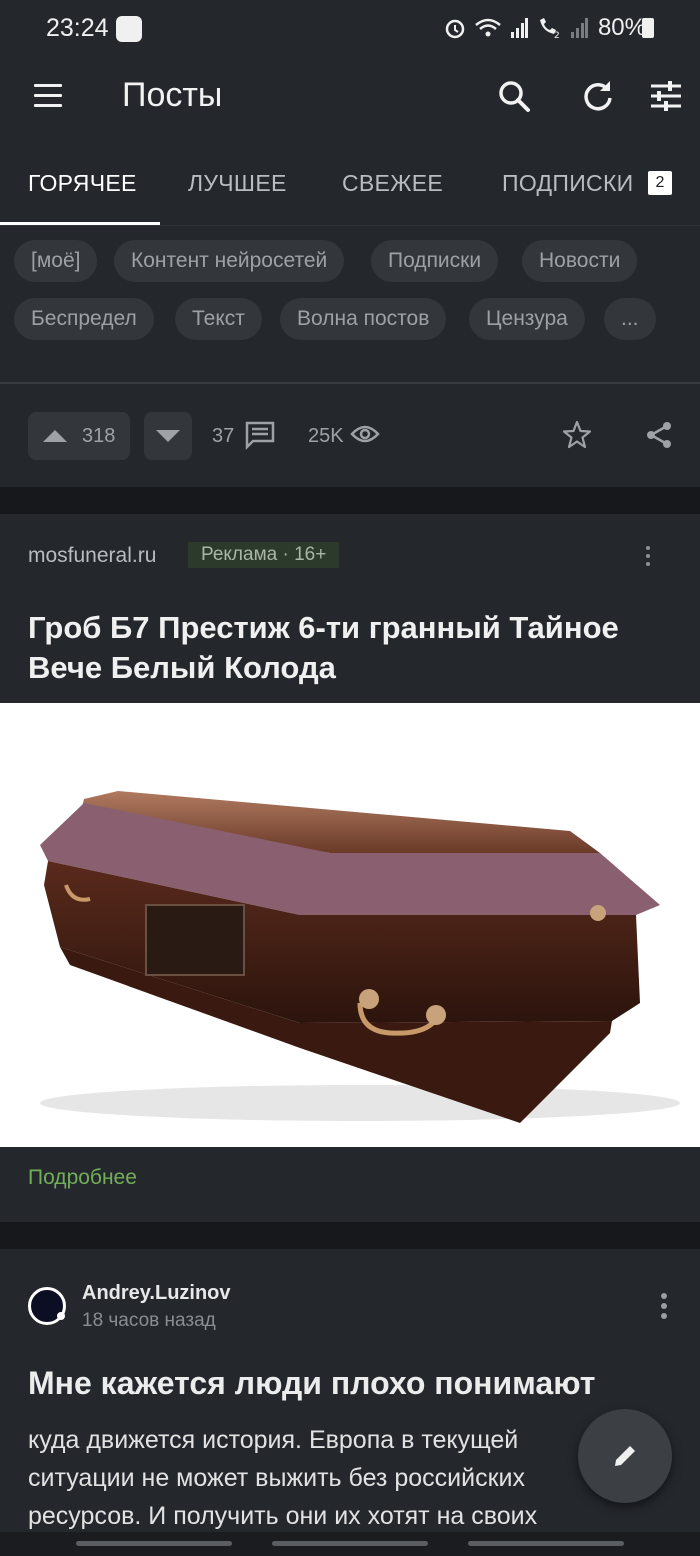 The width and height of the screenshot is (700, 1556). What do you see at coordinates (99, 436) in the screenshot?
I see `rating-value: 318` at bounding box center [99, 436].